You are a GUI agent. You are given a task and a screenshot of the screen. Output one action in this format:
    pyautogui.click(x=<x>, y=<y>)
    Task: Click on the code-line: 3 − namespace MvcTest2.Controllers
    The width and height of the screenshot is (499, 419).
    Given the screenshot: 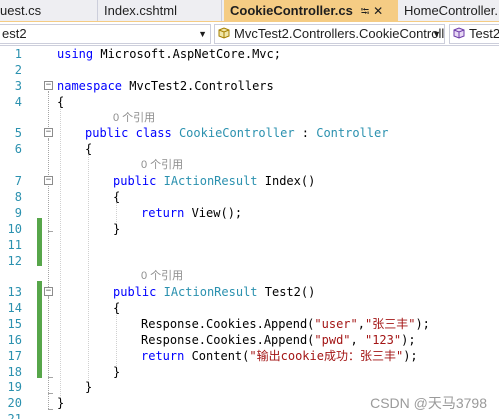 What is the action you would take?
    pyautogui.click(x=249, y=86)
    